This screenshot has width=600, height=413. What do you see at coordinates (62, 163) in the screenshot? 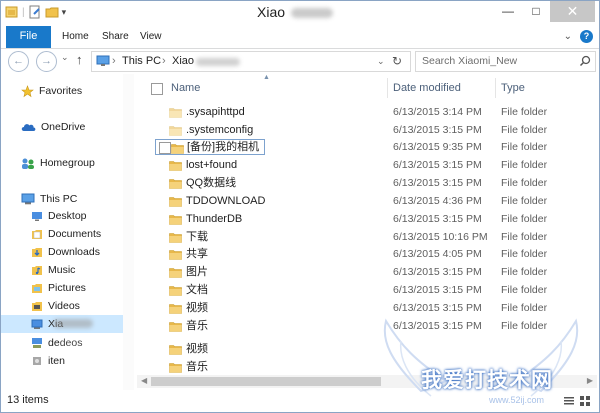
I see `nav-homegroup: Homegroup` at bounding box center [62, 163].